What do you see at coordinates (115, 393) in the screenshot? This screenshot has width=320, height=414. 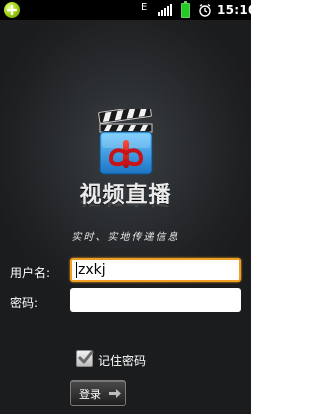 I see `arrow-right-icon` at bounding box center [115, 393].